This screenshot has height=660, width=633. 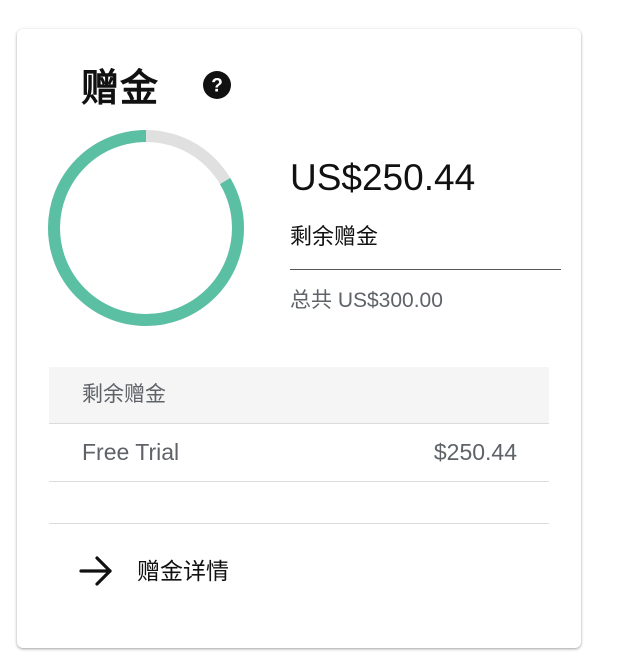 I want to click on remaining-label: 剩余赠金, so click(x=334, y=236).